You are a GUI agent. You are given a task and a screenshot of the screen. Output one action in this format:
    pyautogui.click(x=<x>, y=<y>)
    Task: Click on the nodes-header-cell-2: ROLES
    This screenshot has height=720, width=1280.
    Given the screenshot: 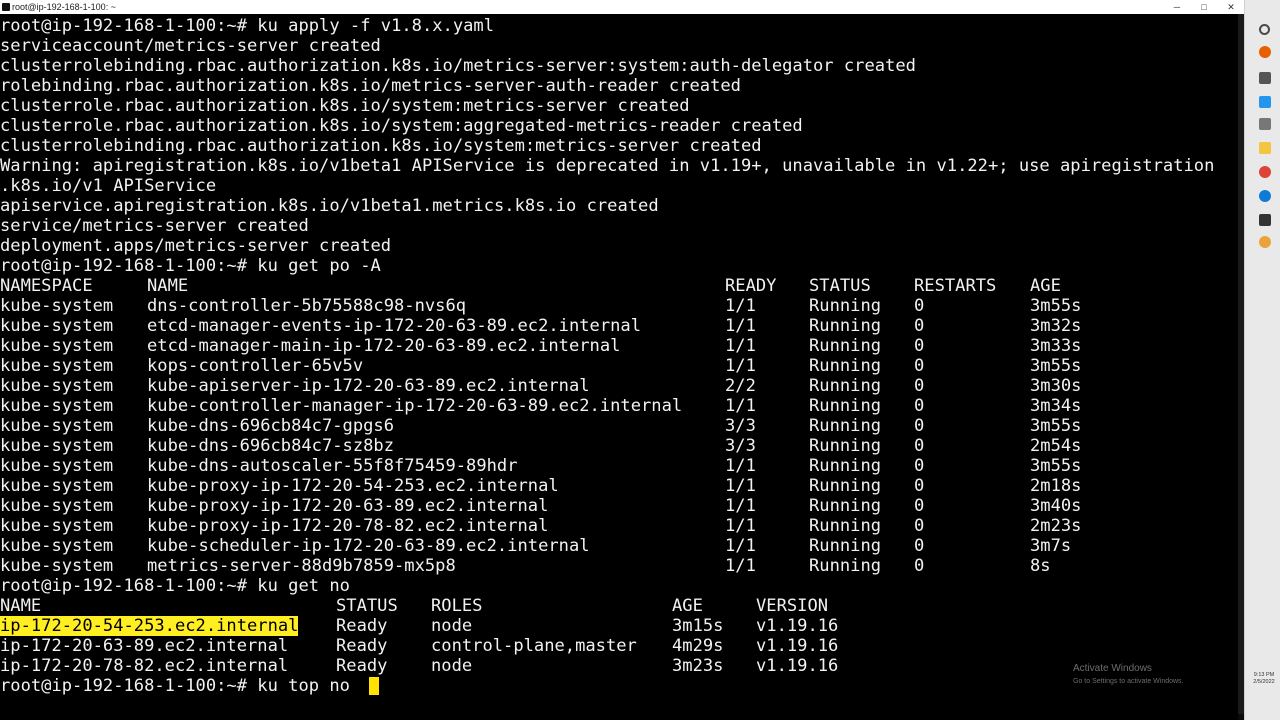 What is the action you would take?
    pyautogui.click(x=457, y=606)
    